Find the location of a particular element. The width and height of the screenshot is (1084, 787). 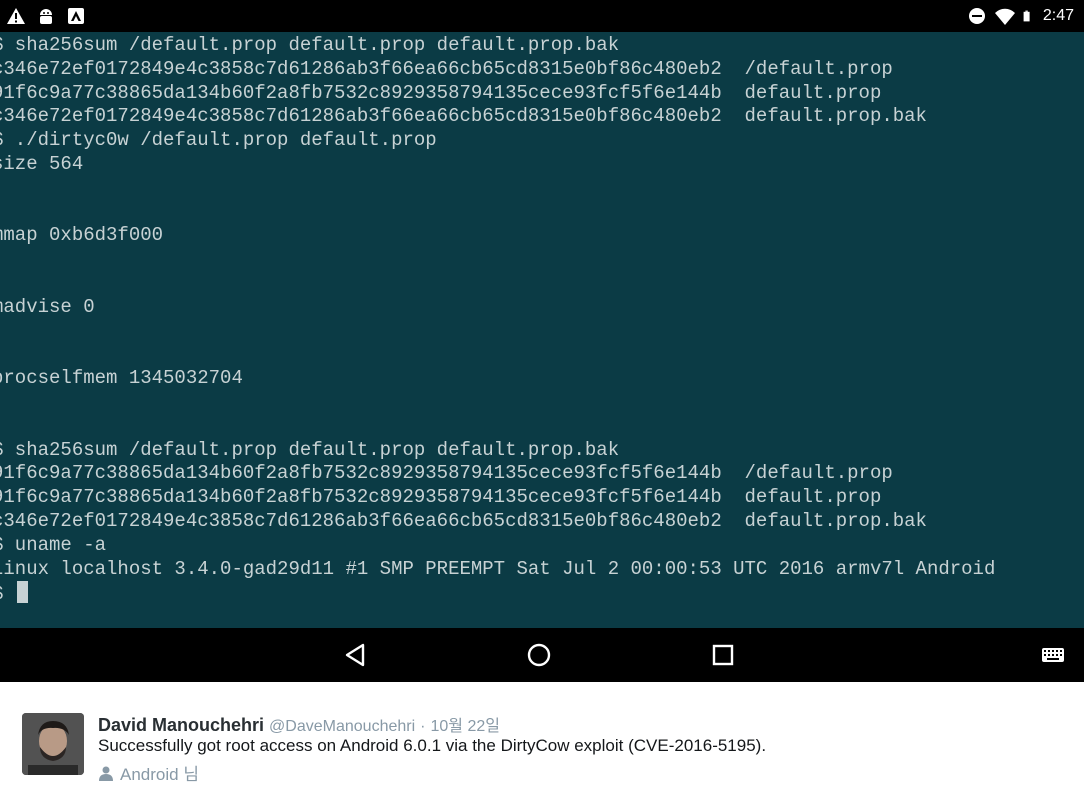

terminal-prompt-line: $ is located at coordinates (497, 593).